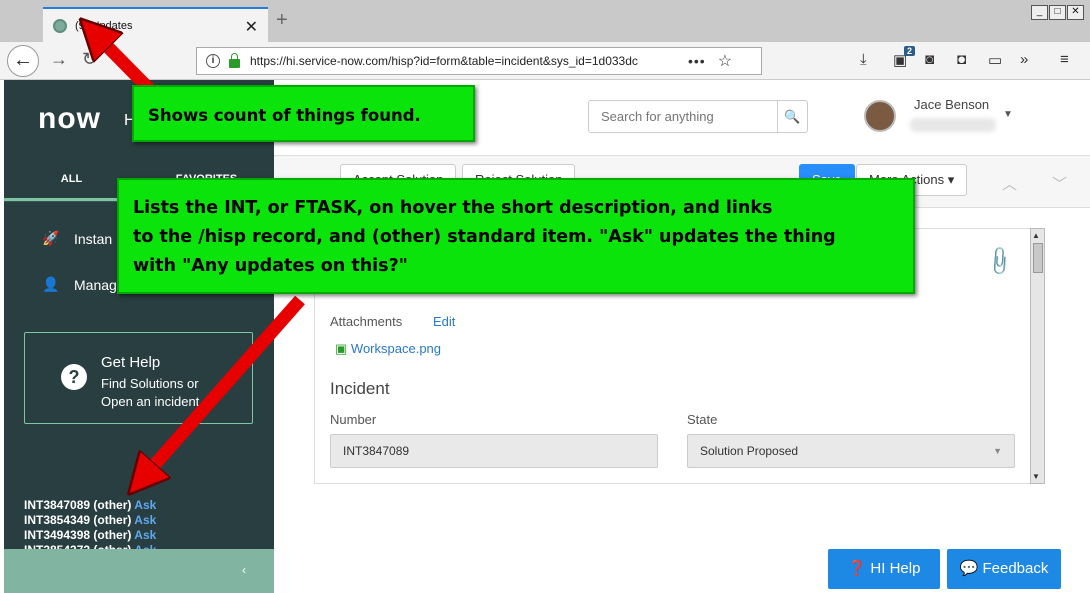  I want to click on forward-icon: →, so click(59, 59).